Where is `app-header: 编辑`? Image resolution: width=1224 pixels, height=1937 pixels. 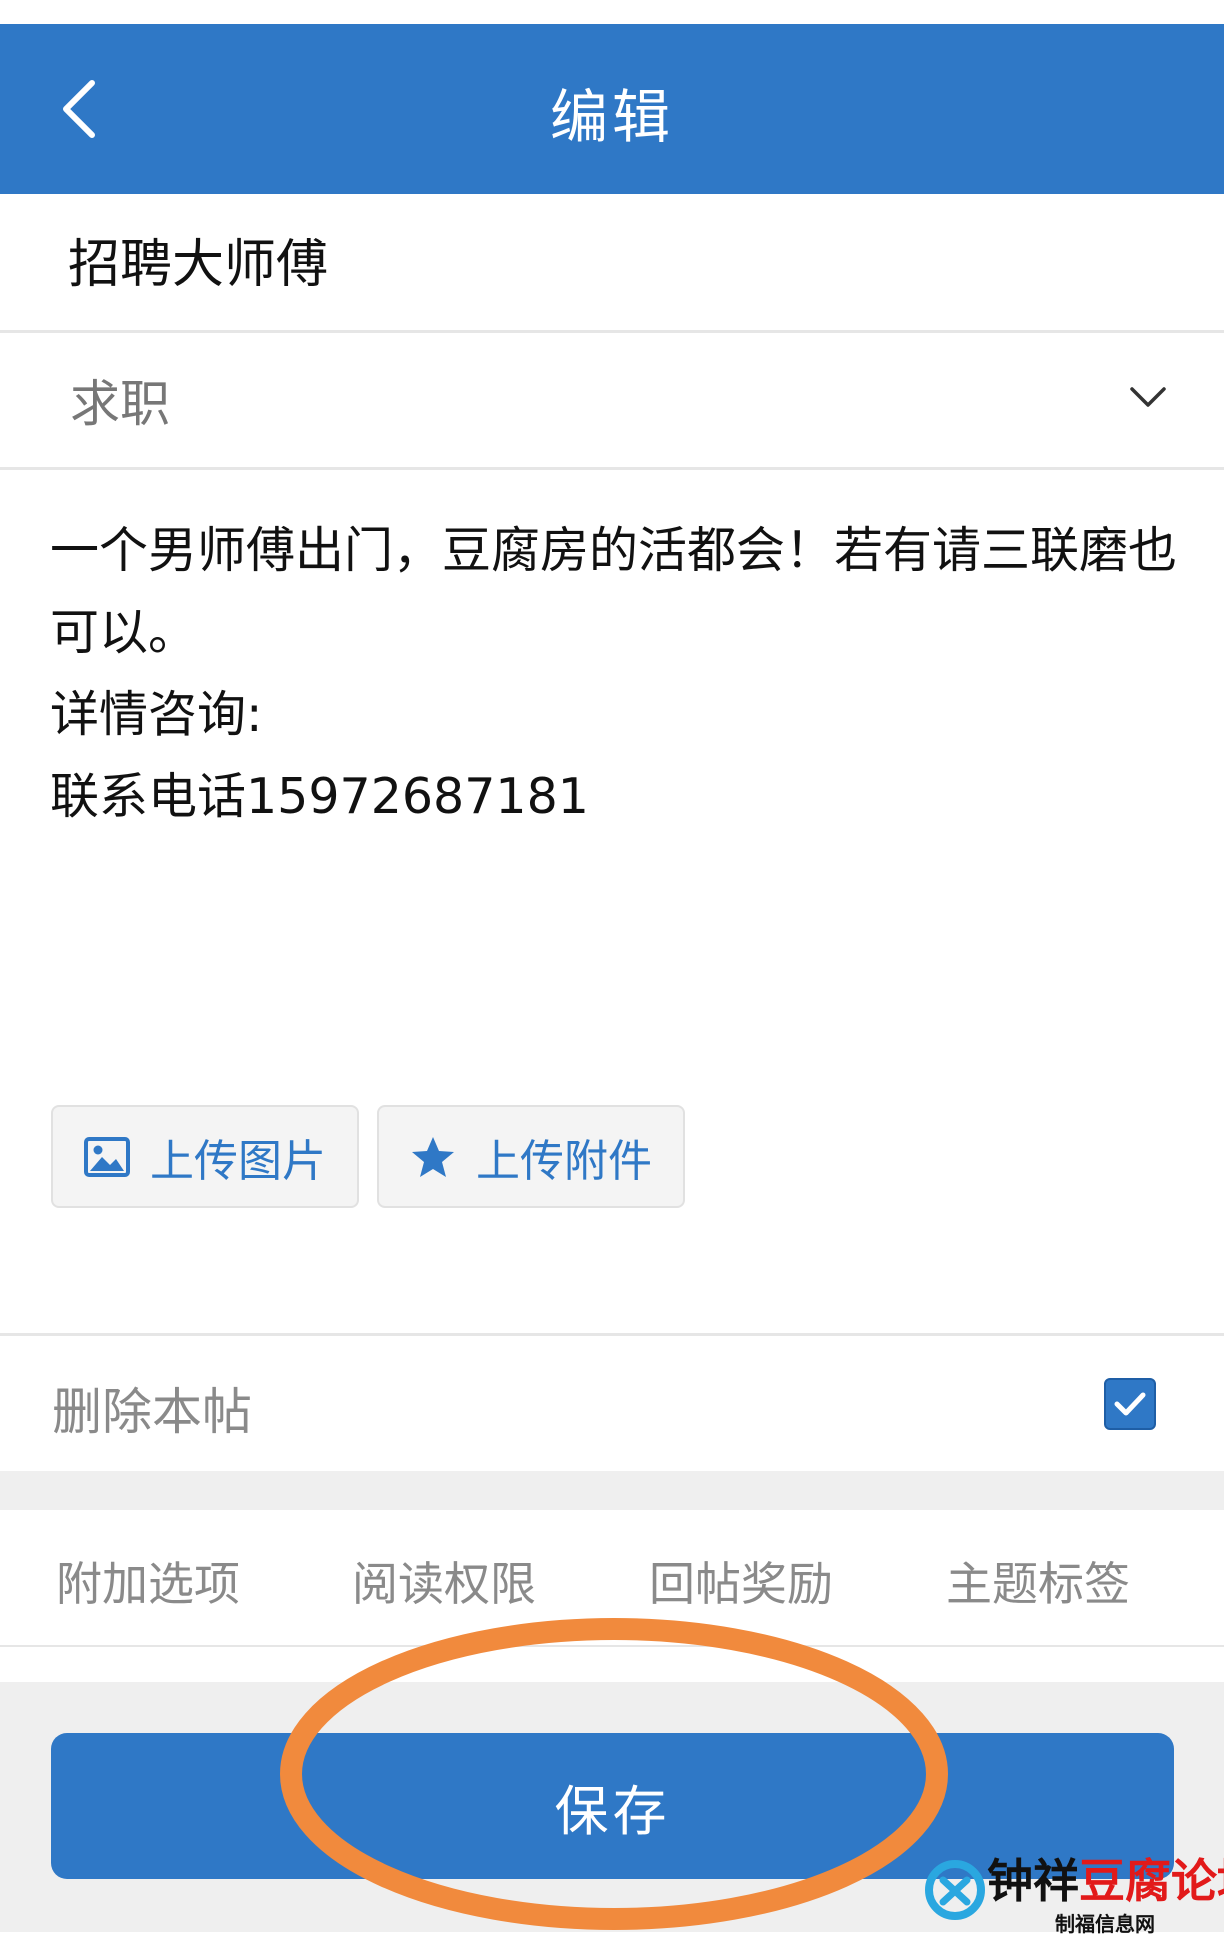 app-header: 编辑 is located at coordinates (612, 109).